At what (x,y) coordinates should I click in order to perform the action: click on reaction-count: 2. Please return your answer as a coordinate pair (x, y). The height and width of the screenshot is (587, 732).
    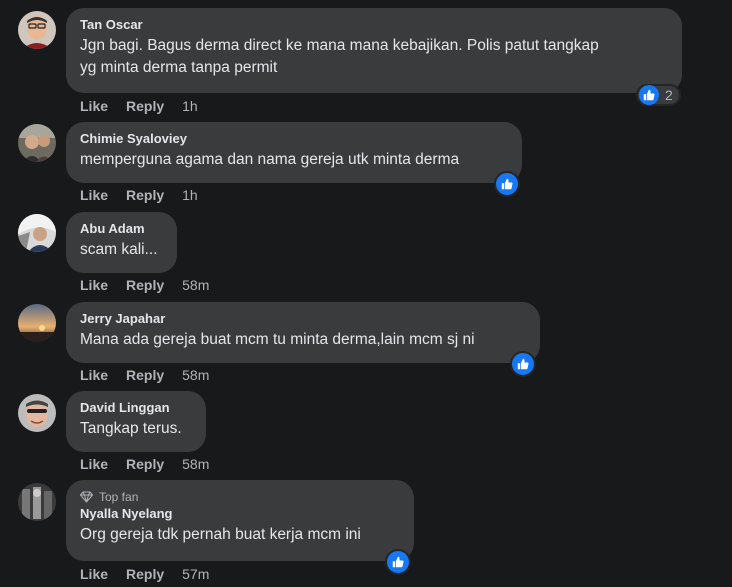
    Looking at the image, I should click on (669, 95).